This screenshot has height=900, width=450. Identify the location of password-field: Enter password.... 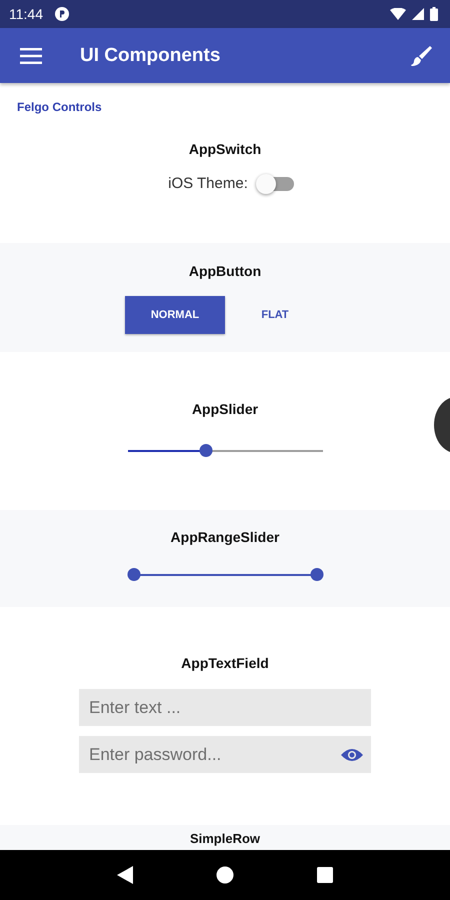
(225, 754).